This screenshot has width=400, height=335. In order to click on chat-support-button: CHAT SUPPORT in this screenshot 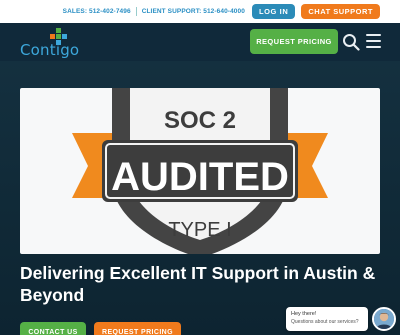, I will do `click(340, 11)`.